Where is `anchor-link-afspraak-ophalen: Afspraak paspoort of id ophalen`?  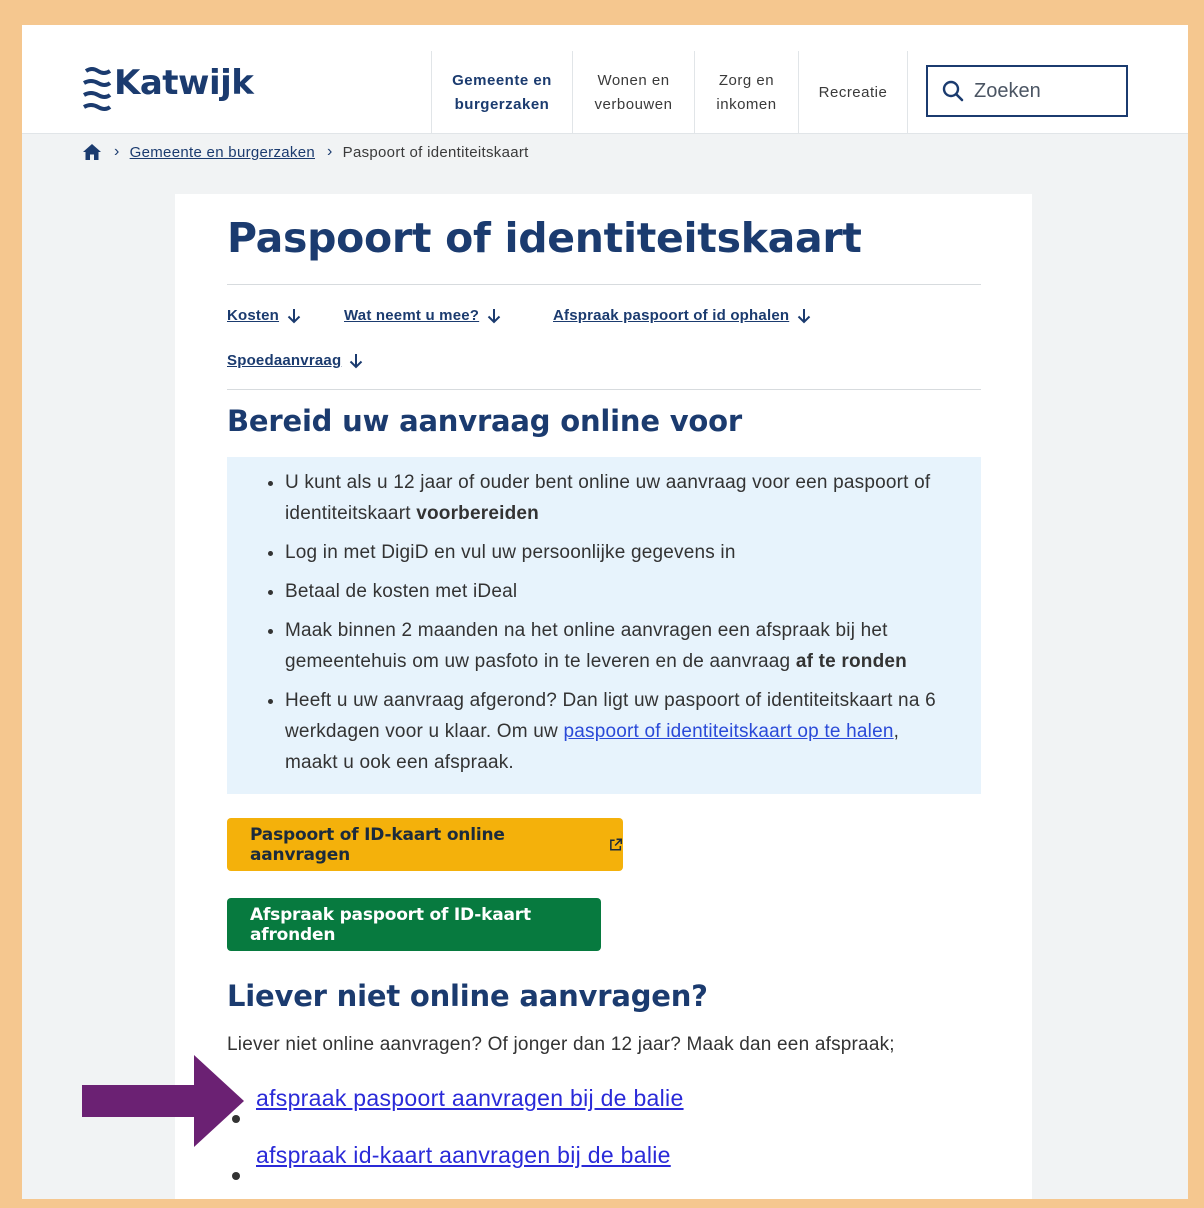
anchor-link-afspraak-ophalen: Afspraak paspoort of id ophalen is located at coordinates (682, 315).